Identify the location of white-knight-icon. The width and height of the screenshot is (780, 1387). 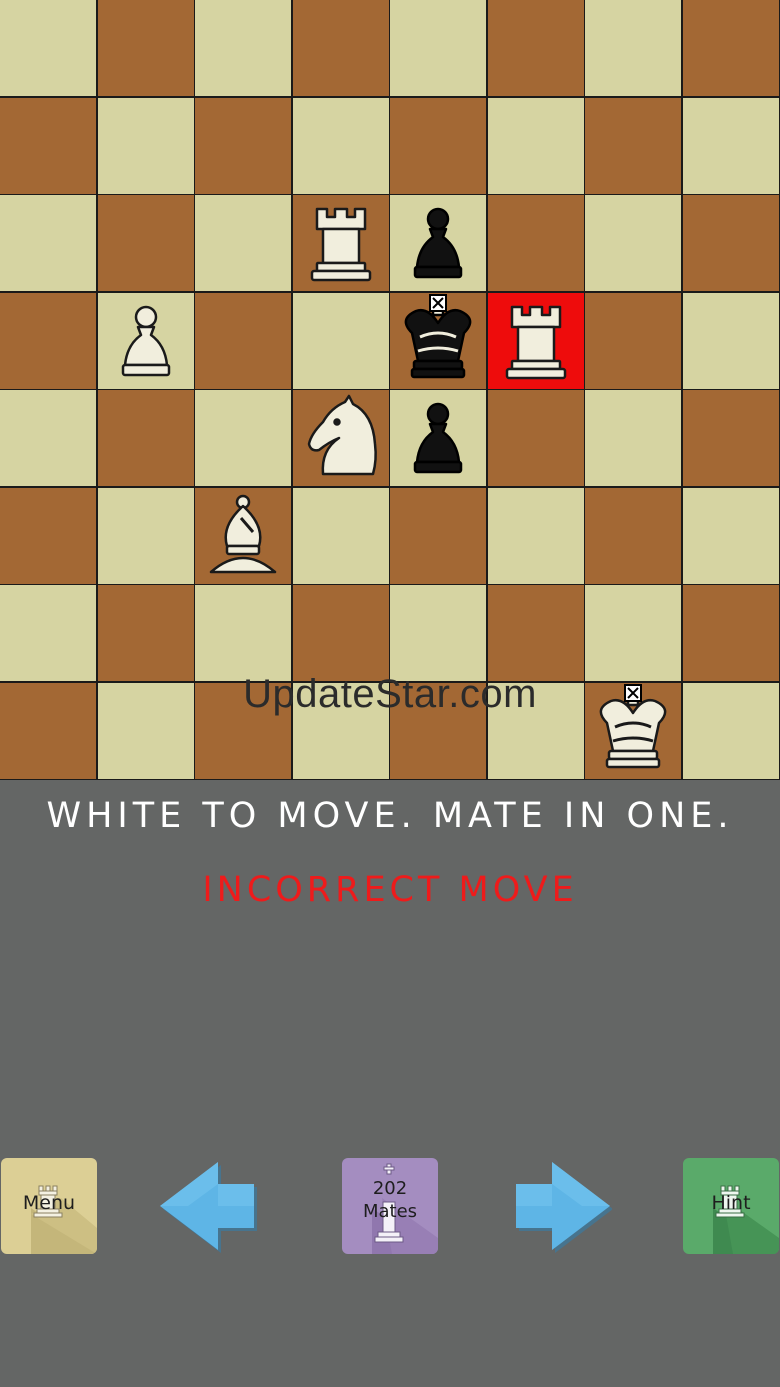
(341, 438).